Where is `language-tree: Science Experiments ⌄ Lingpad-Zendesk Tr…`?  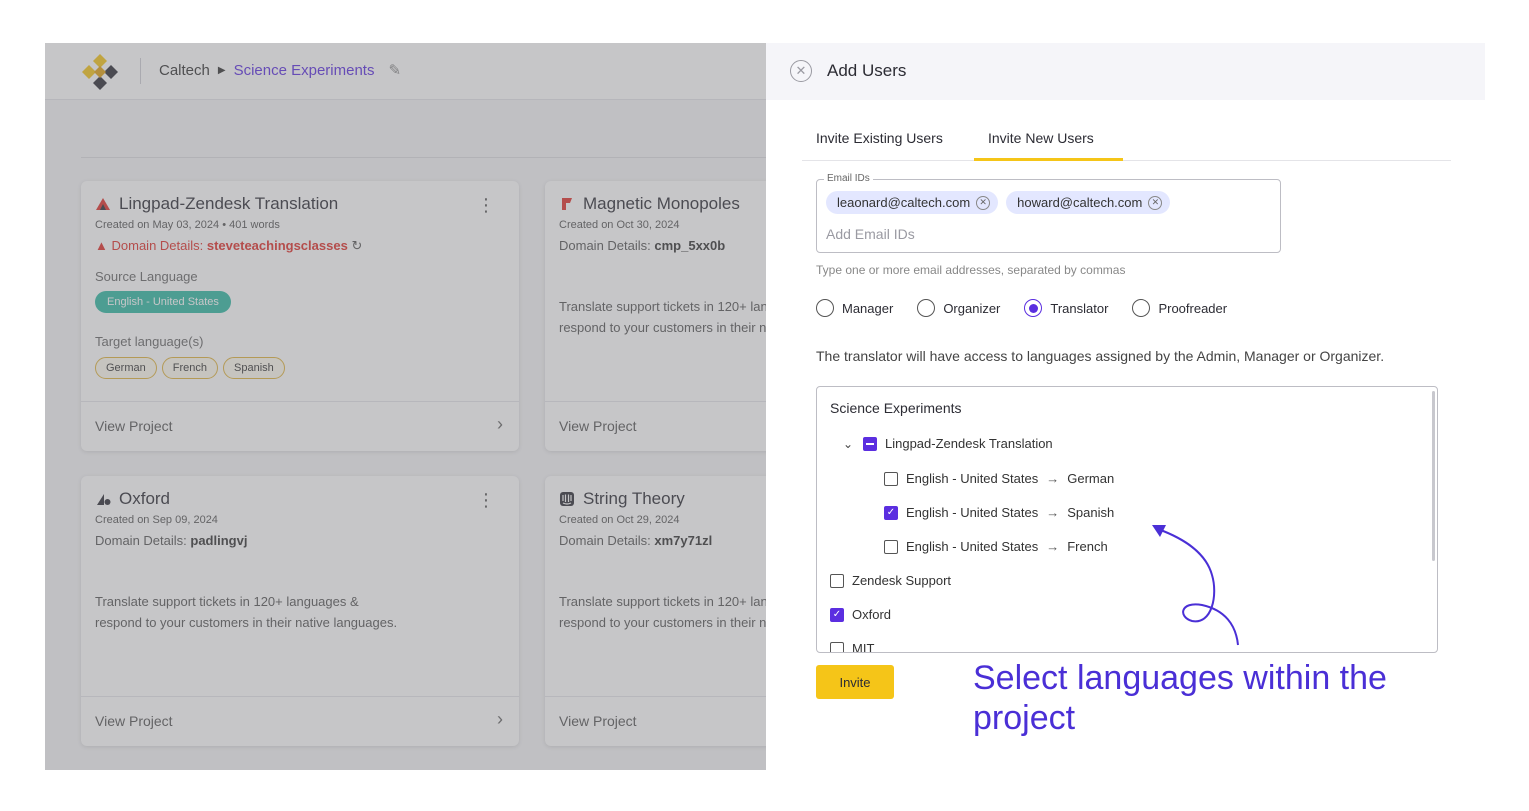 language-tree: Science Experiments ⌄ Lingpad-Zendesk Tr… is located at coordinates (1127, 519).